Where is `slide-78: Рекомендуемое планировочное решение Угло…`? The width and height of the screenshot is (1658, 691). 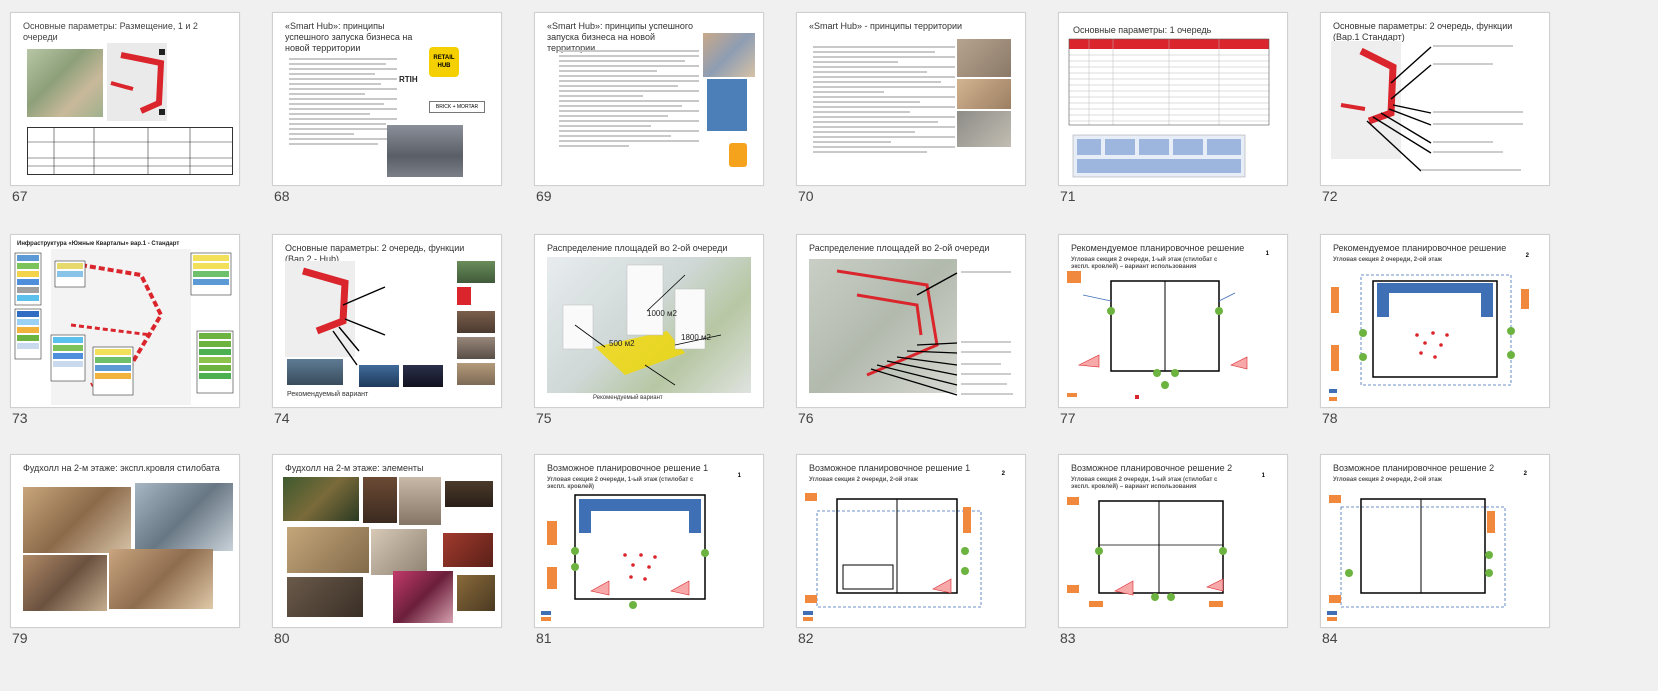 slide-78: Рекомендуемое планировочное решение Угло… is located at coordinates (1435, 321).